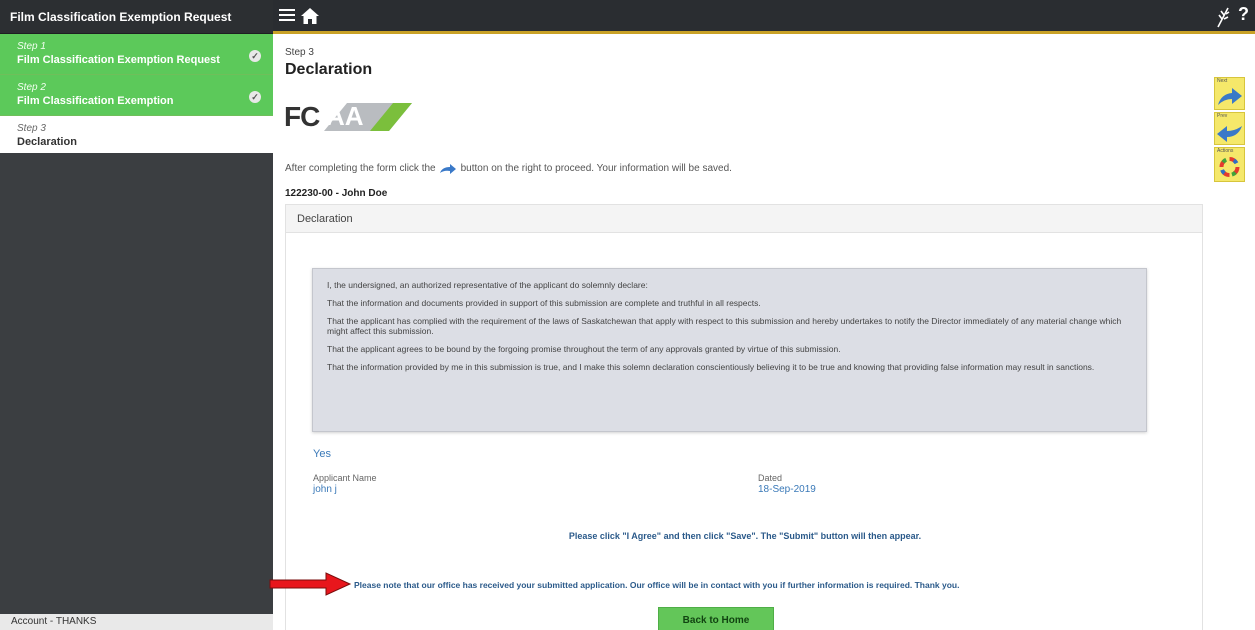 The height and width of the screenshot is (630, 1255). I want to click on applicant-id: 122230-00 - John Doe, so click(336, 193).